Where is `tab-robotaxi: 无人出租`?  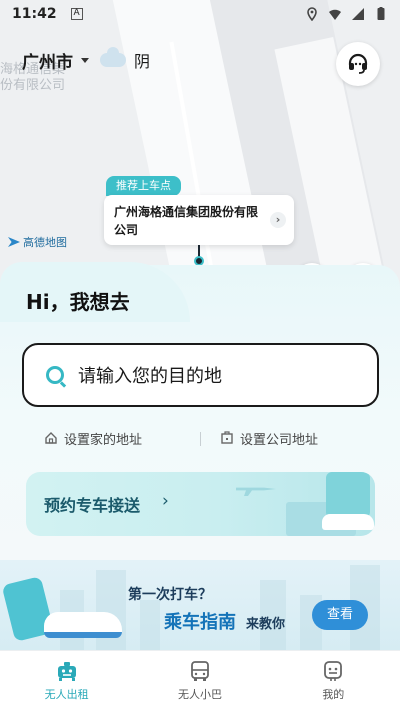 tab-robotaxi: 无人出租 is located at coordinates (66, 680).